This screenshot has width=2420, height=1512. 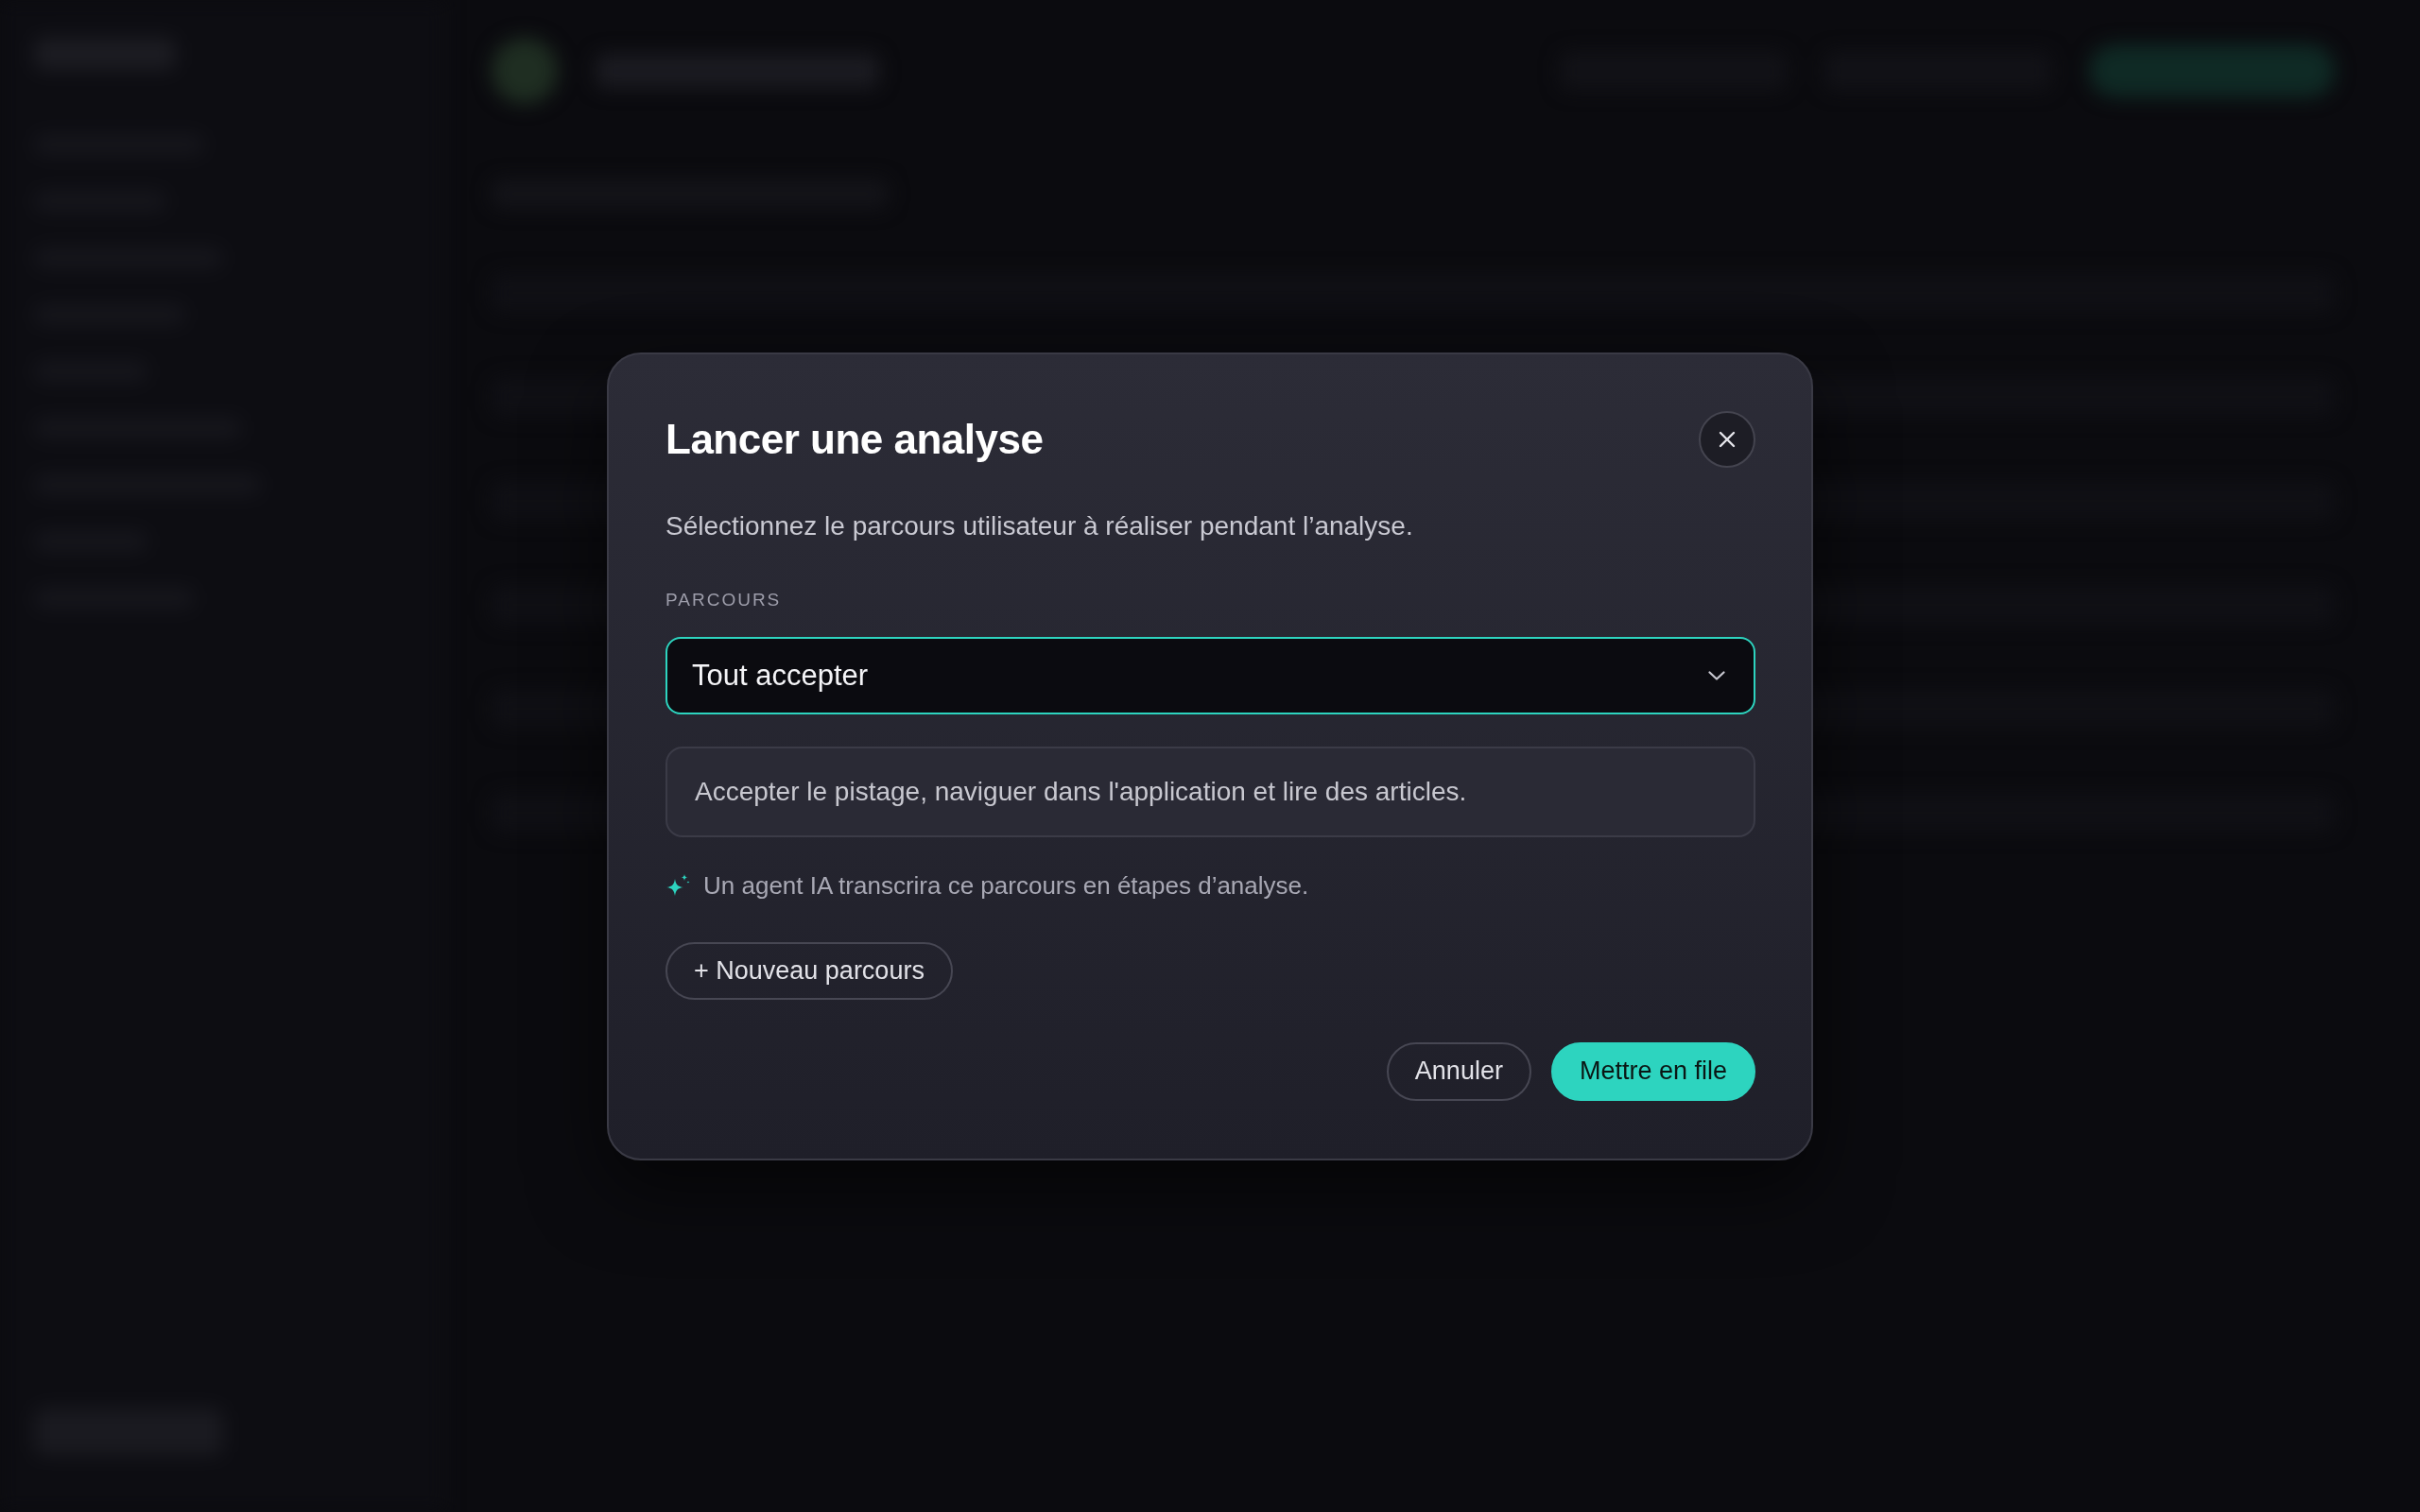 What do you see at coordinates (1716, 675) in the screenshot?
I see `chevron-down-icon` at bounding box center [1716, 675].